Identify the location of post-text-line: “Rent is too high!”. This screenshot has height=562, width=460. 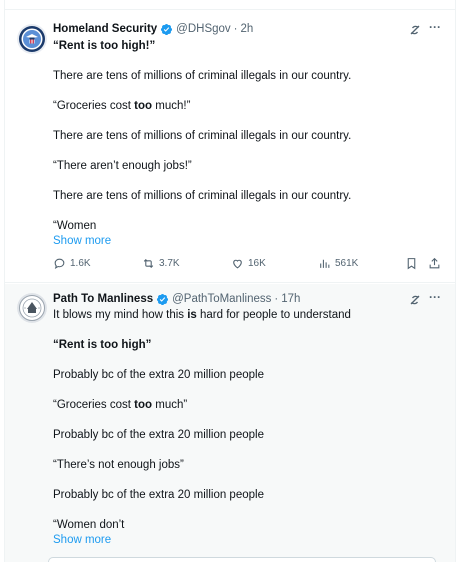
(104, 46).